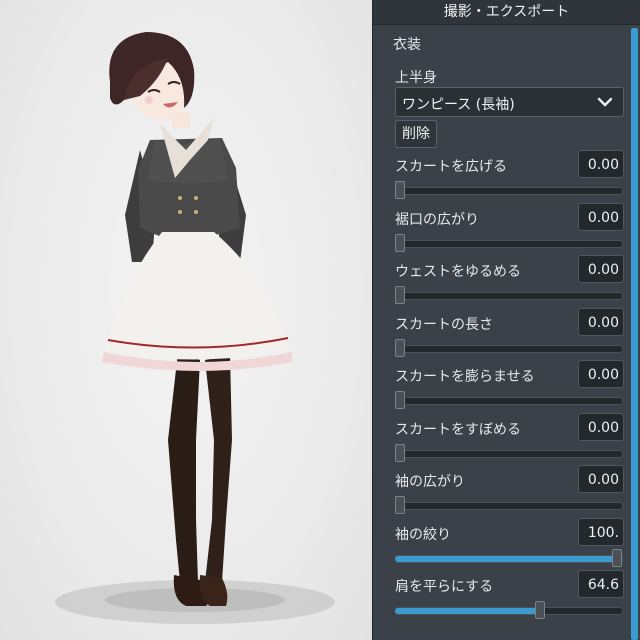 The width and height of the screenshot is (640, 640). Describe the element at coordinates (437, 219) in the screenshot. I see `slider-label: 裾口の広がり` at that location.